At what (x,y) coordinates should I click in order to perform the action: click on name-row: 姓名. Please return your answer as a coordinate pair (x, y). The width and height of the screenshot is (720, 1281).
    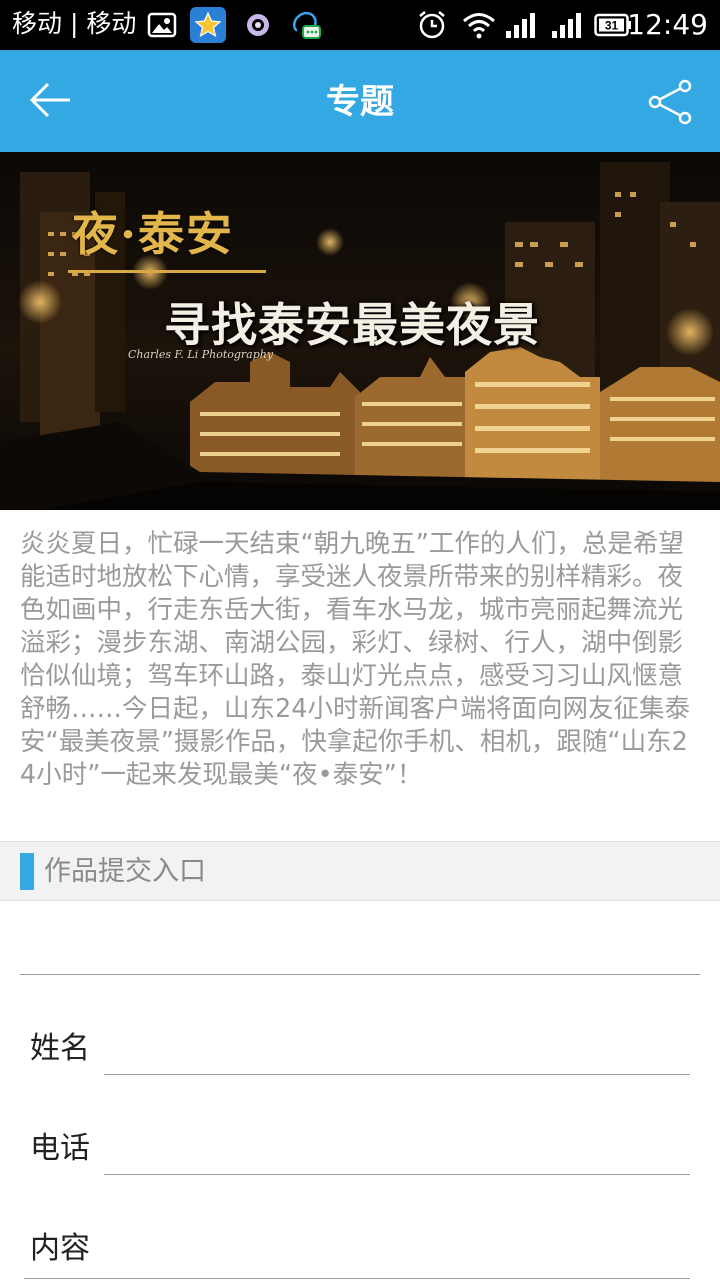
    Looking at the image, I should click on (360, 1041).